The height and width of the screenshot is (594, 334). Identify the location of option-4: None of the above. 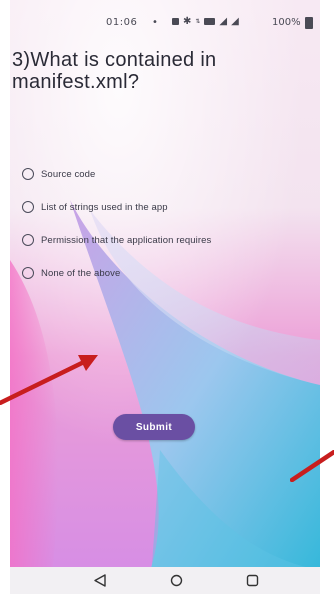
(71, 273).